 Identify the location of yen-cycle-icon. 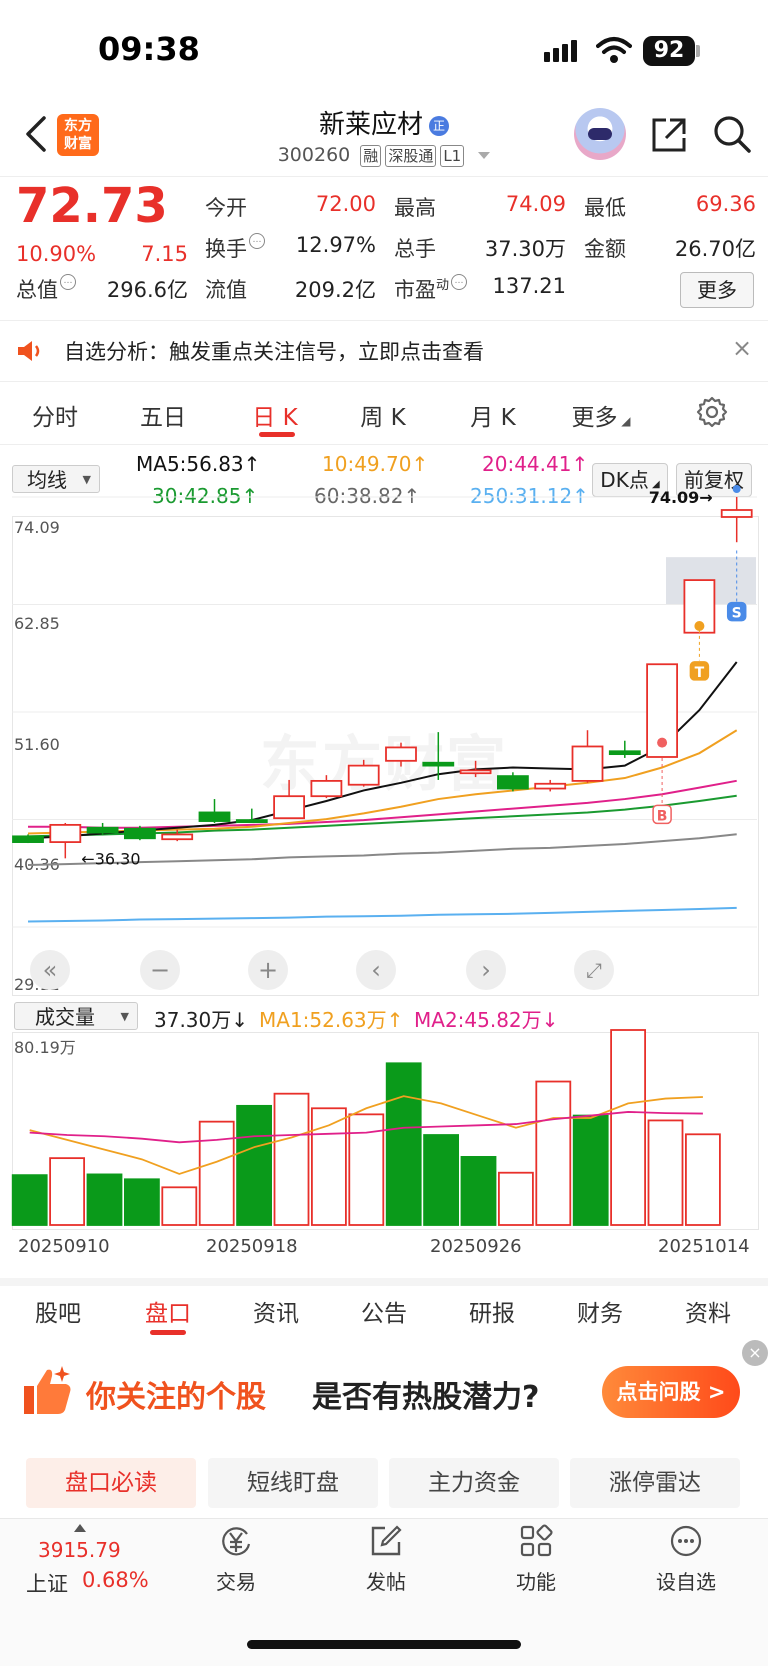
(236, 1541).